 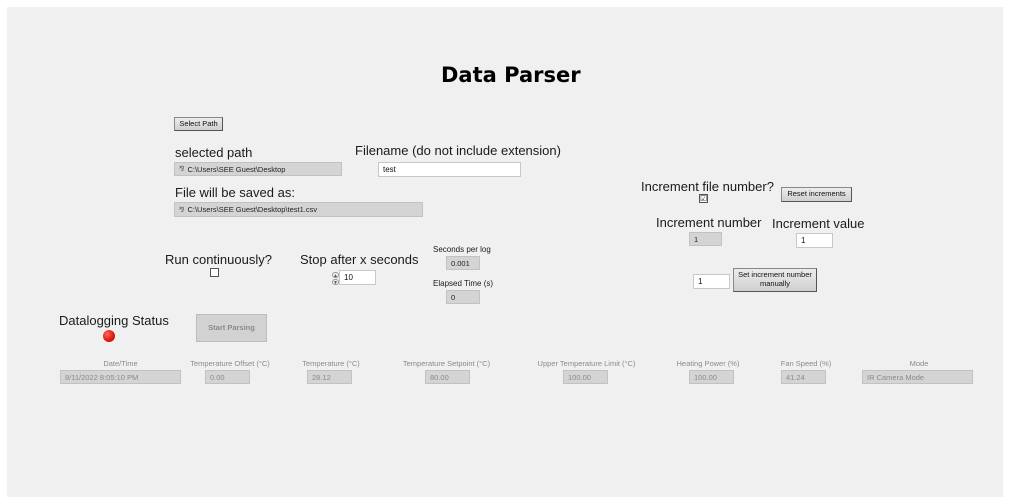 I want to click on column-header-temp-setpoint: Temperature Setpoint (°C), so click(x=446, y=363).